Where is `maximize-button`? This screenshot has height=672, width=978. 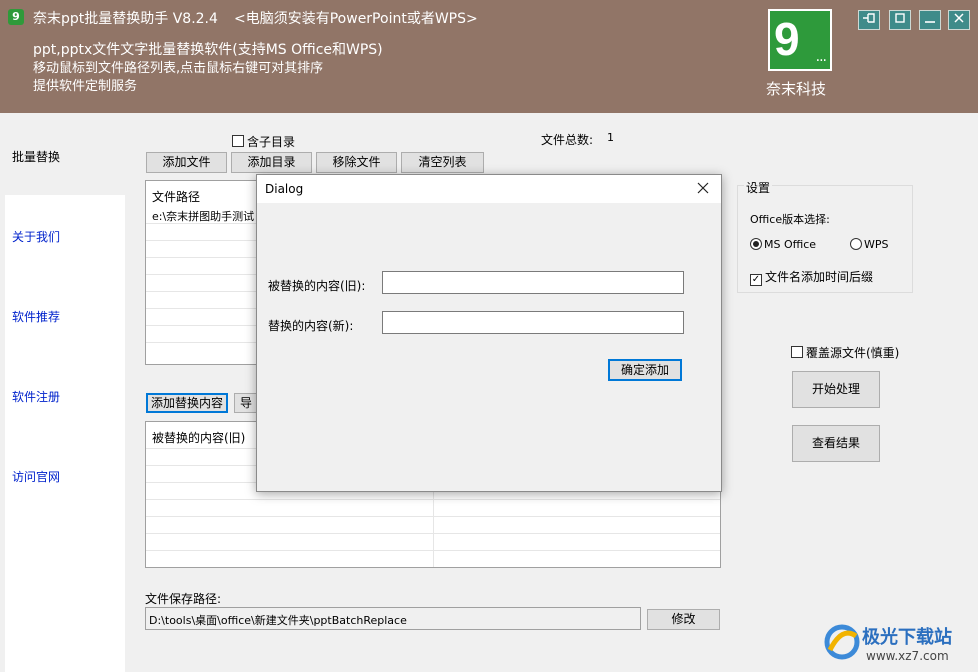 maximize-button is located at coordinates (900, 20).